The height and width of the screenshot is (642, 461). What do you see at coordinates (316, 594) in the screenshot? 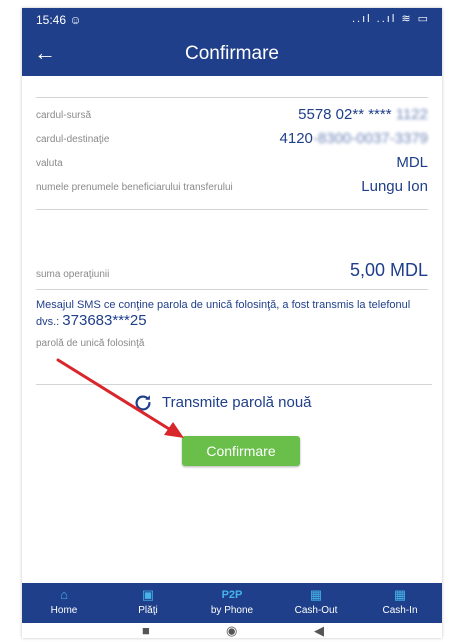
I see `atm-icon: ▦` at bounding box center [316, 594].